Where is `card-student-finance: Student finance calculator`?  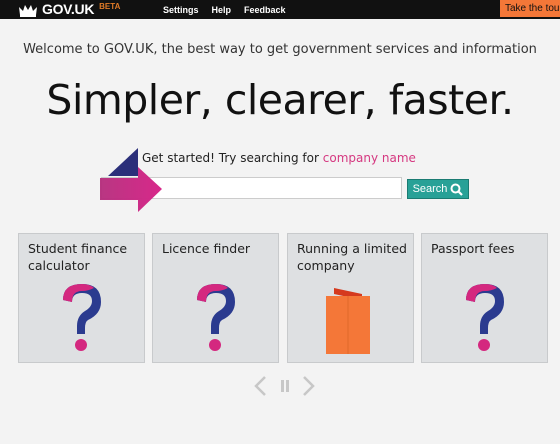 card-student-finance: Student finance calculator is located at coordinates (81, 298).